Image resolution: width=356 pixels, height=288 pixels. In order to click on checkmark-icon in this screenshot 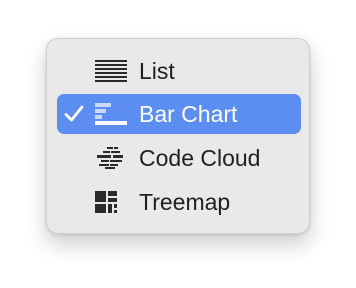, I will do `click(74, 114)`.